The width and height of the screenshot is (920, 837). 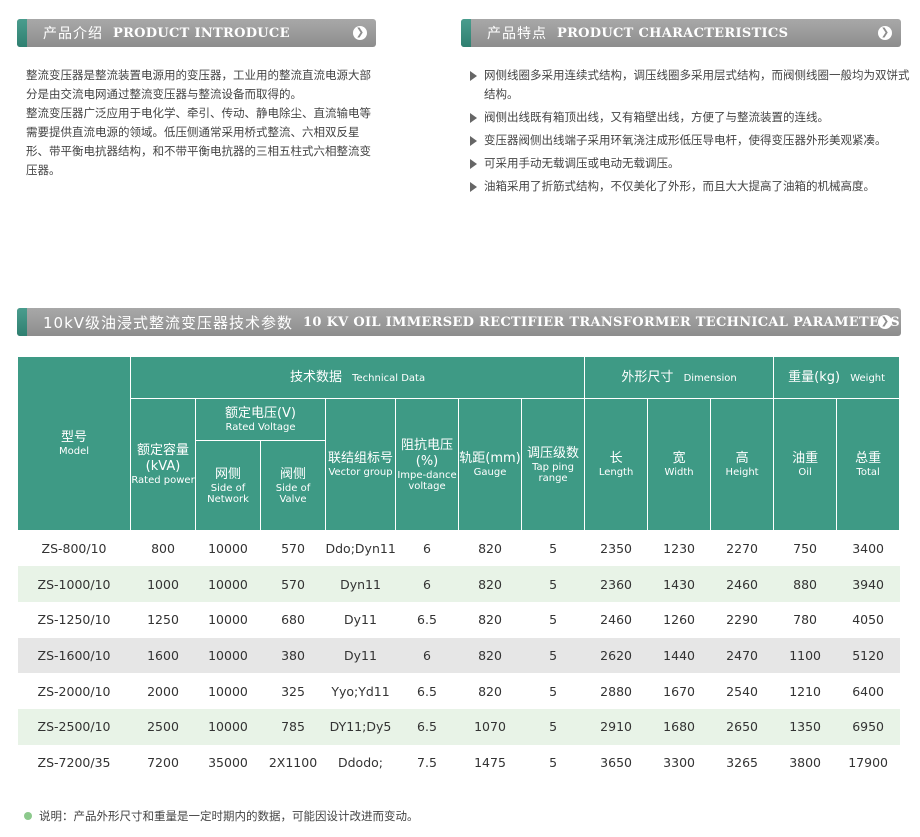 What do you see at coordinates (868, 619) in the screenshot?
I see `table-cell: 4050` at bounding box center [868, 619].